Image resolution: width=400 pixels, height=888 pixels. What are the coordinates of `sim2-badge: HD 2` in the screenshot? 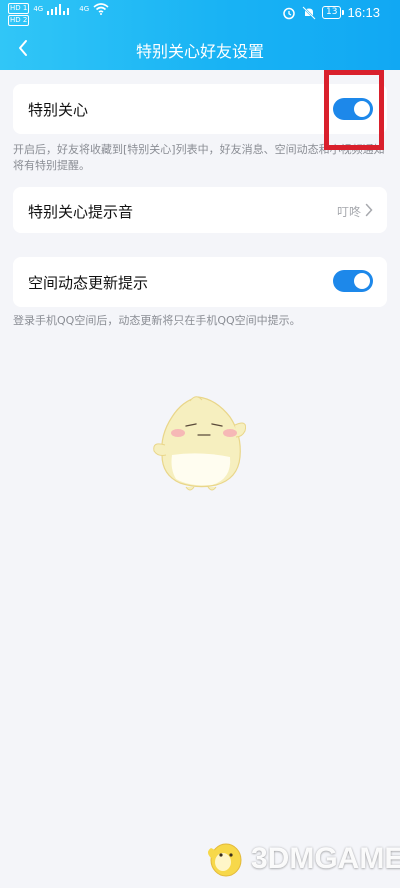 It's located at (19, 20).